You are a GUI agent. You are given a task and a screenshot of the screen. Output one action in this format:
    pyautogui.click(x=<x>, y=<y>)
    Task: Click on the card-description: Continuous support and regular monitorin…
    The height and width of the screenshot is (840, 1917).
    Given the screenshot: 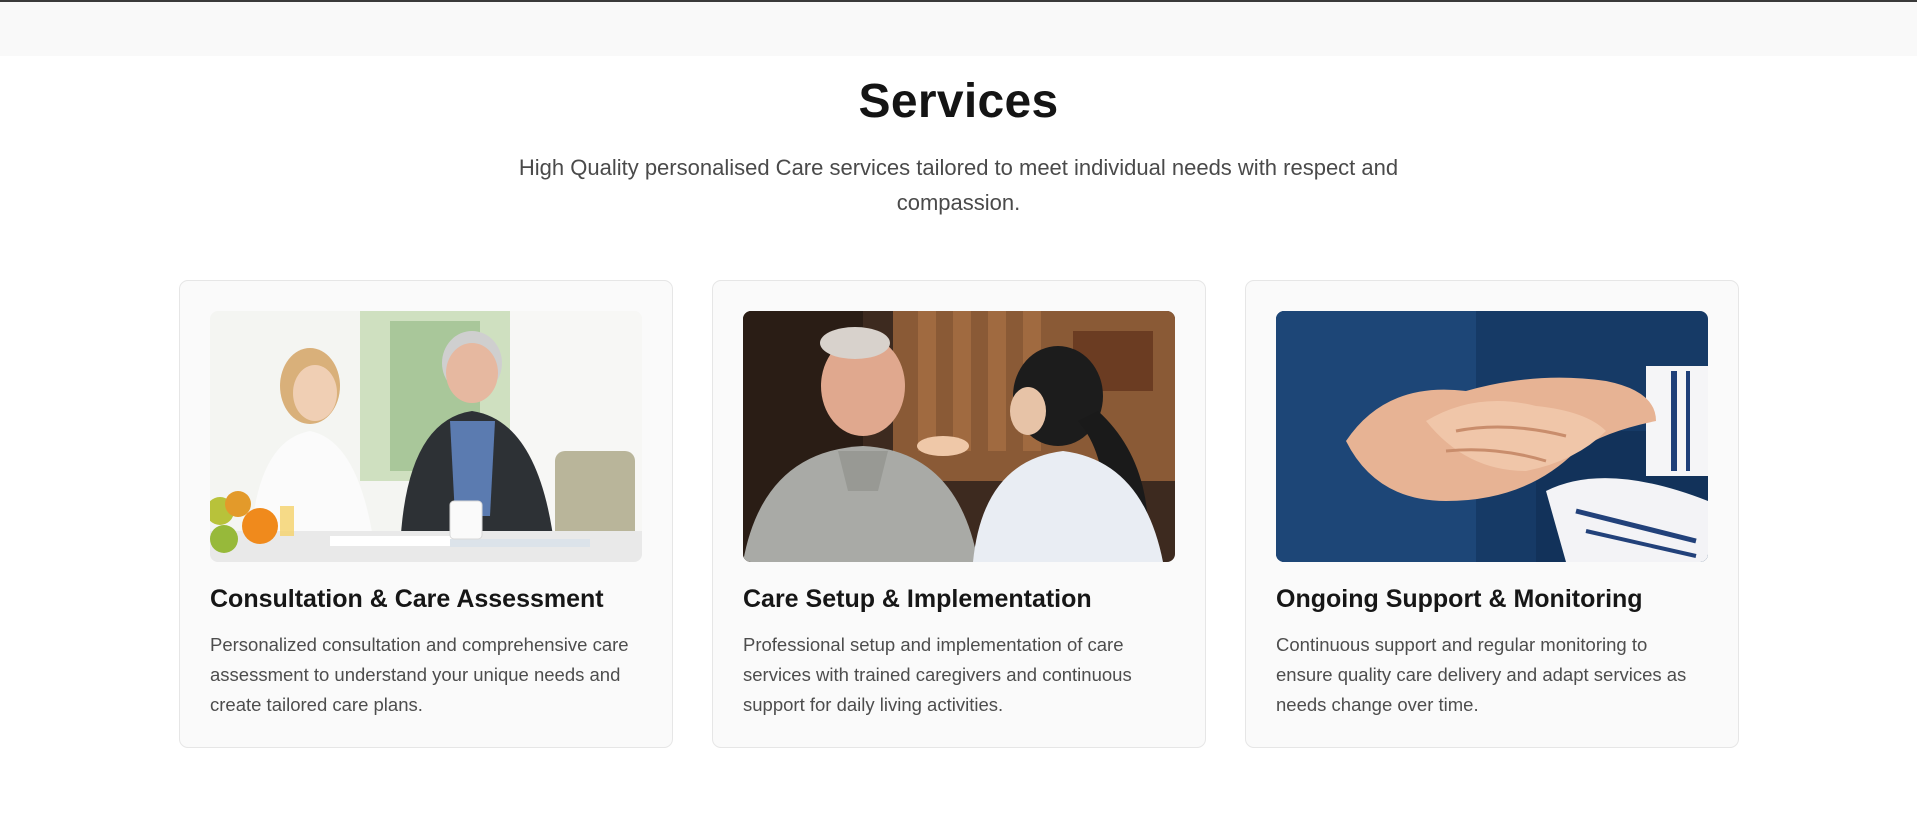 What is the action you would take?
    pyautogui.click(x=1481, y=674)
    